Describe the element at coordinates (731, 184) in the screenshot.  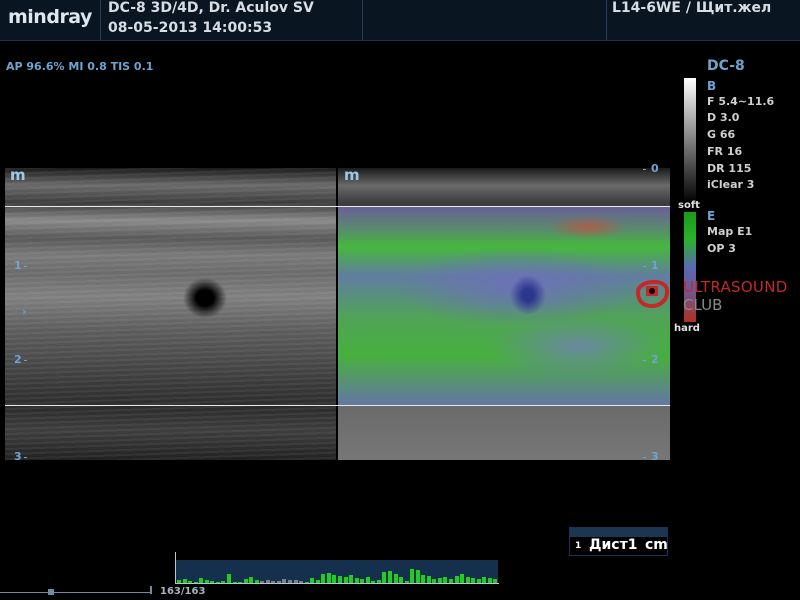
I see `param-iclear: iClear 3` at that location.